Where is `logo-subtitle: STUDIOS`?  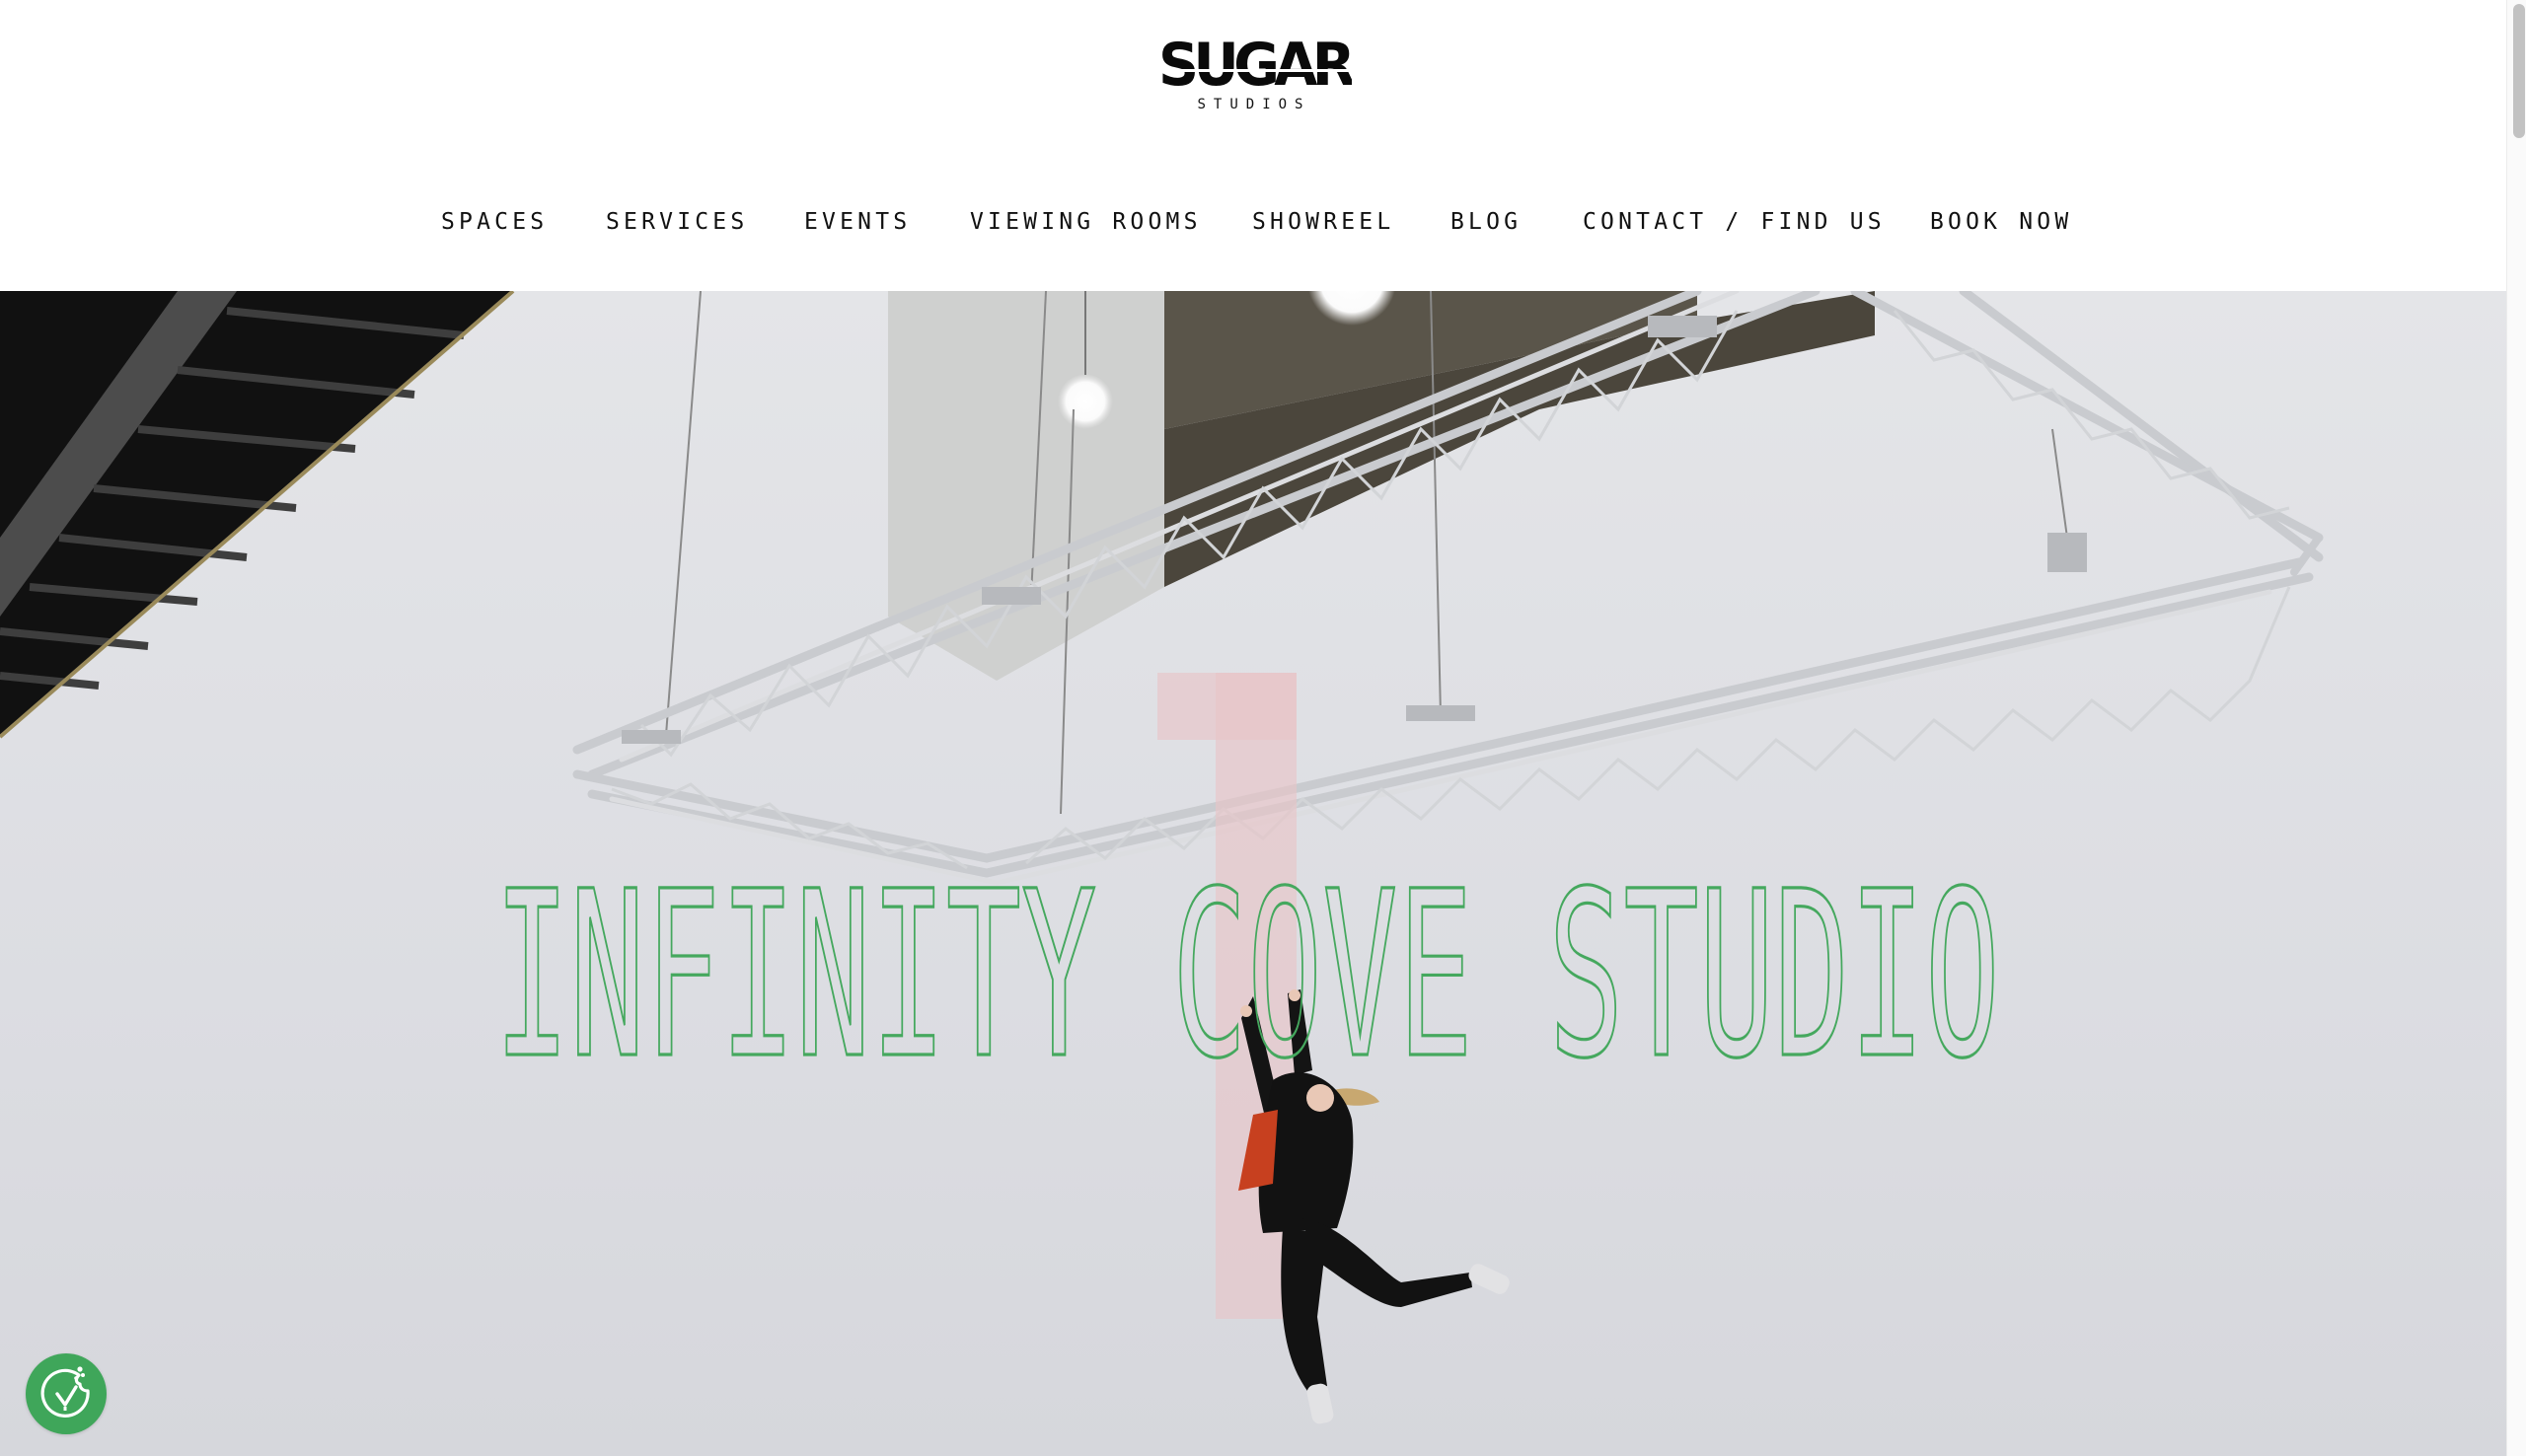 logo-subtitle: STUDIOS is located at coordinates (1253, 104).